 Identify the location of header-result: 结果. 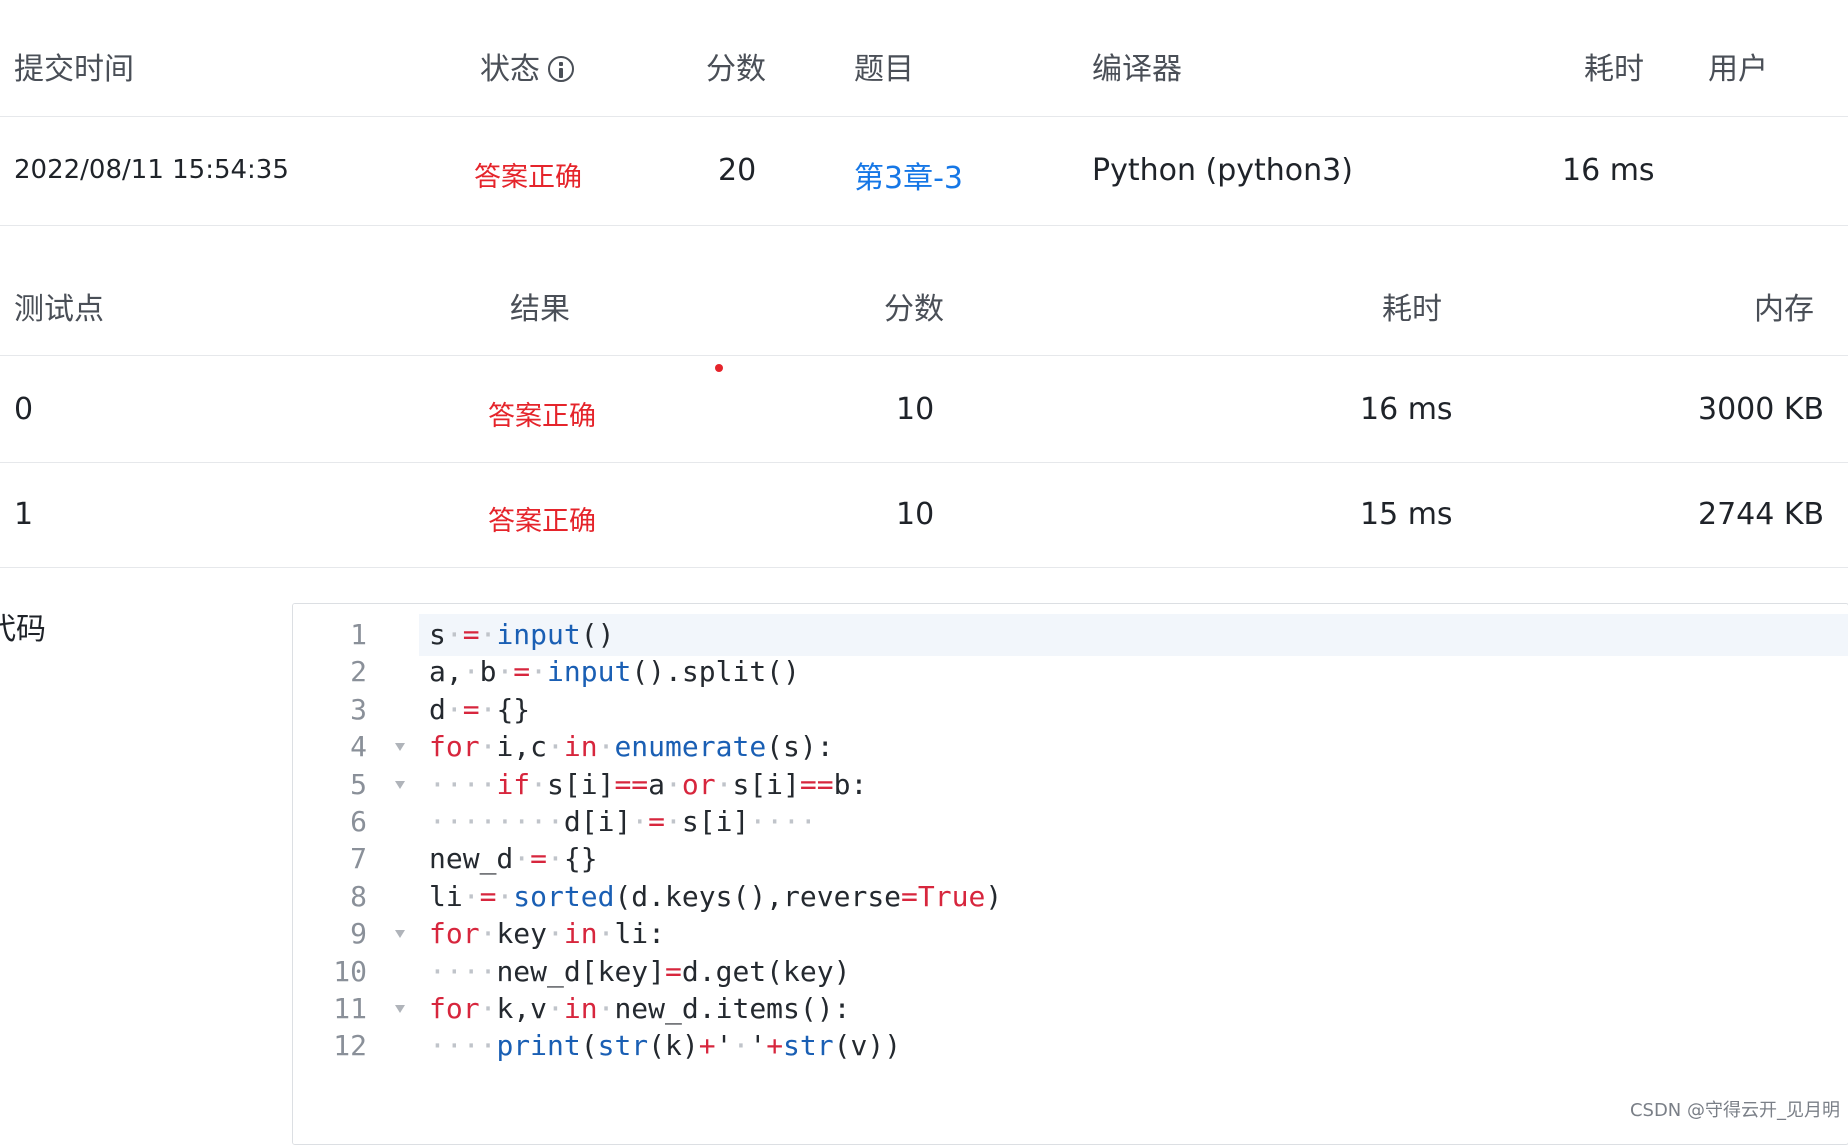
(540, 309).